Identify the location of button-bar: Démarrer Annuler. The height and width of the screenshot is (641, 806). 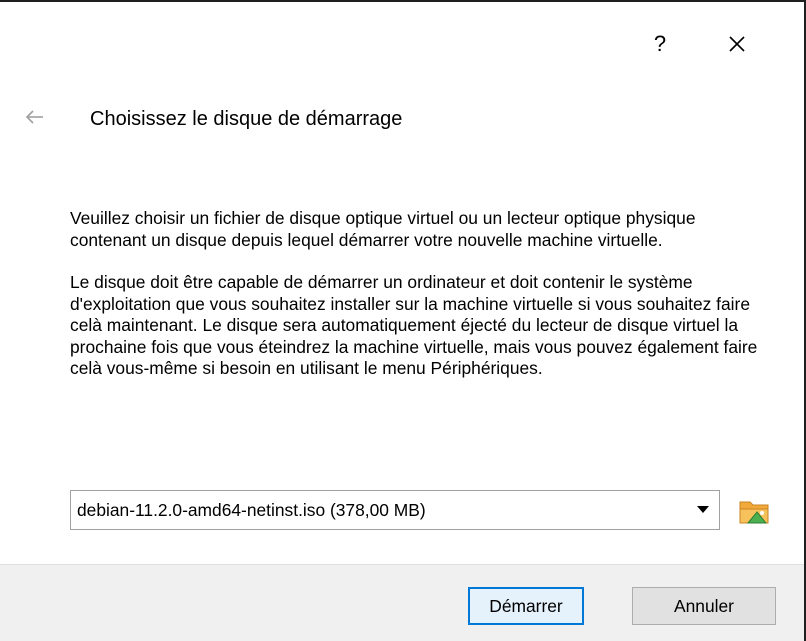
(402, 602).